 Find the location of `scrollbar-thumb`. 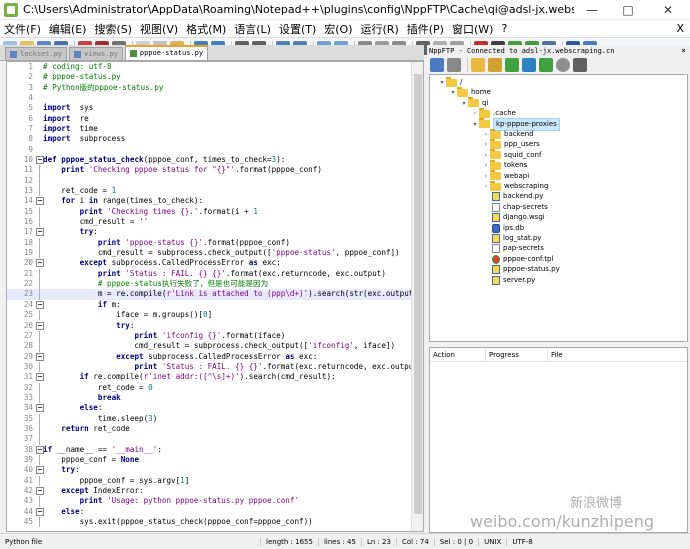

scrollbar-thumb is located at coordinates (418, 294).